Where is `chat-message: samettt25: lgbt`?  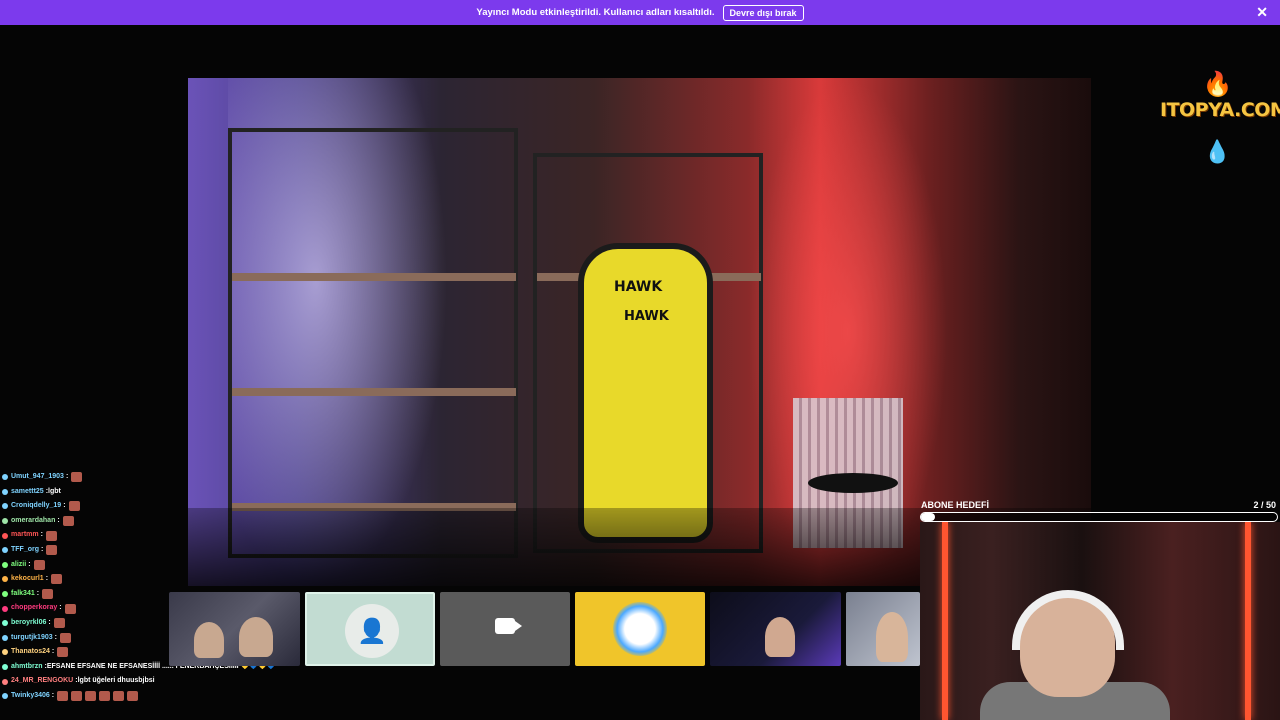 chat-message: samettt25: lgbt is located at coordinates (152, 492).